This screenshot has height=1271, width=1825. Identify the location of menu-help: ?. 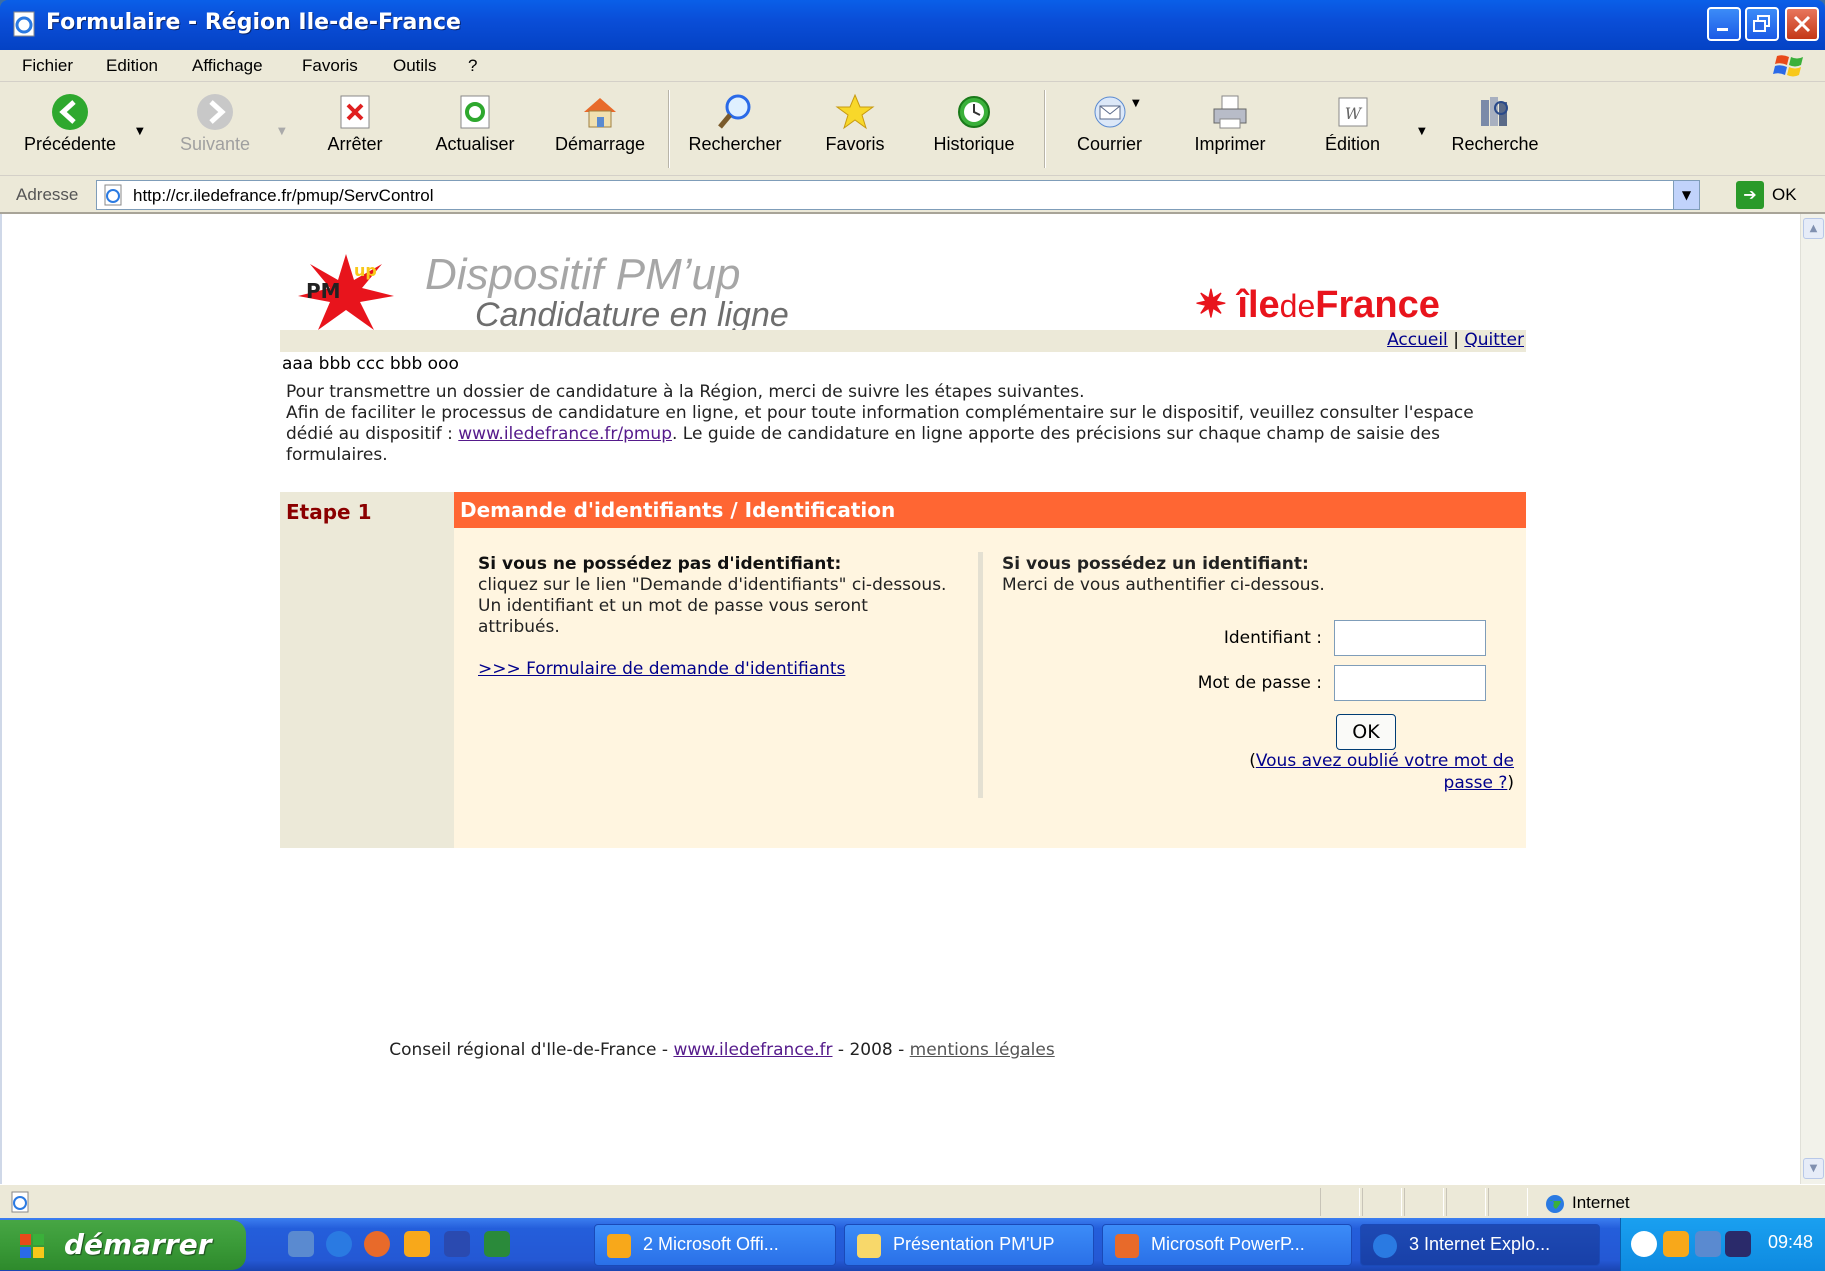
(472, 66).